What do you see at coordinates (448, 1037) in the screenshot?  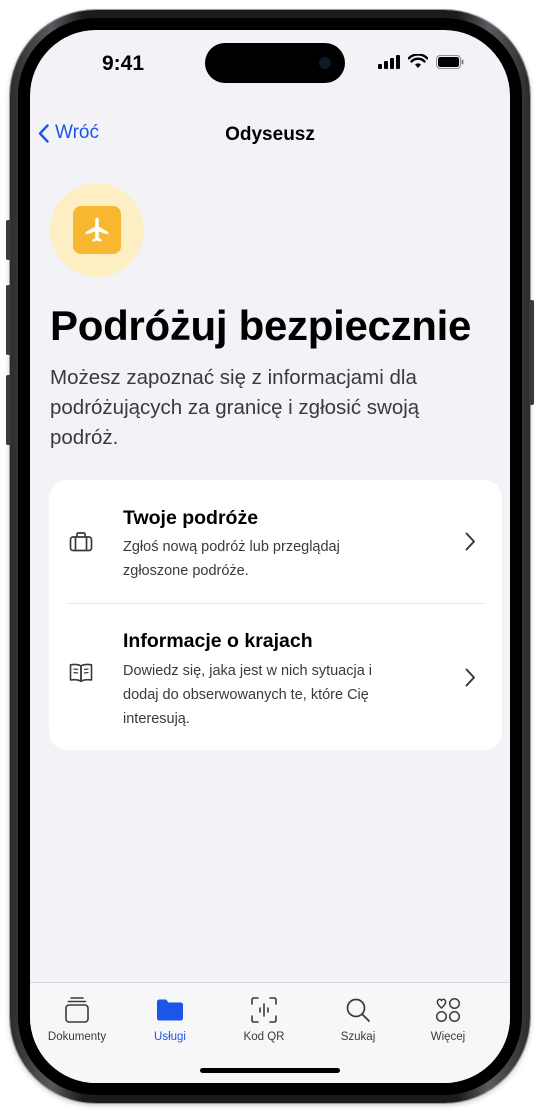 I see `tab-label: Więcej` at bounding box center [448, 1037].